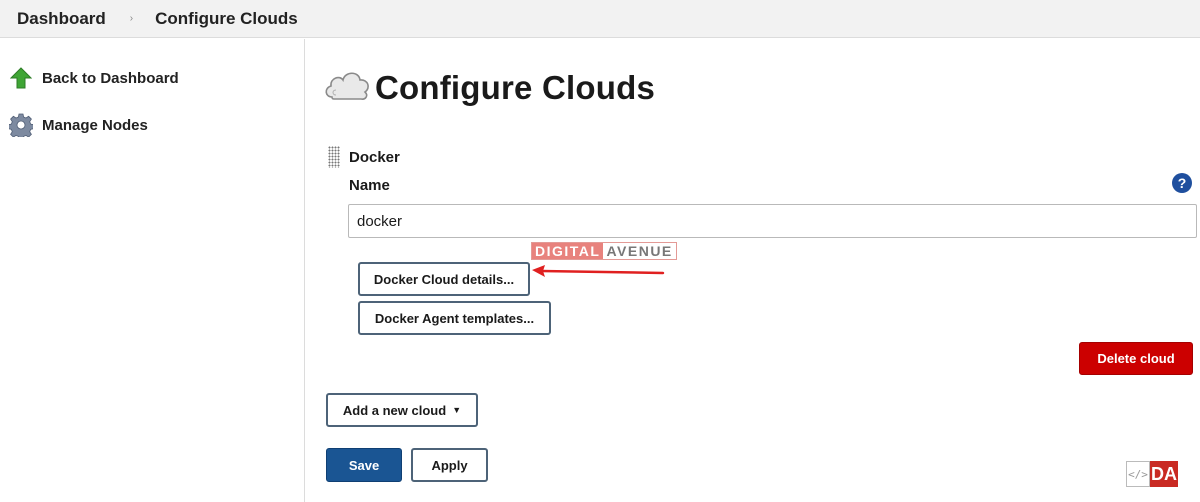 This screenshot has height=502, width=1200. Describe the element at coordinates (457, 410) in the screenshot. I see `caret-down-icon: ▼` at that location.